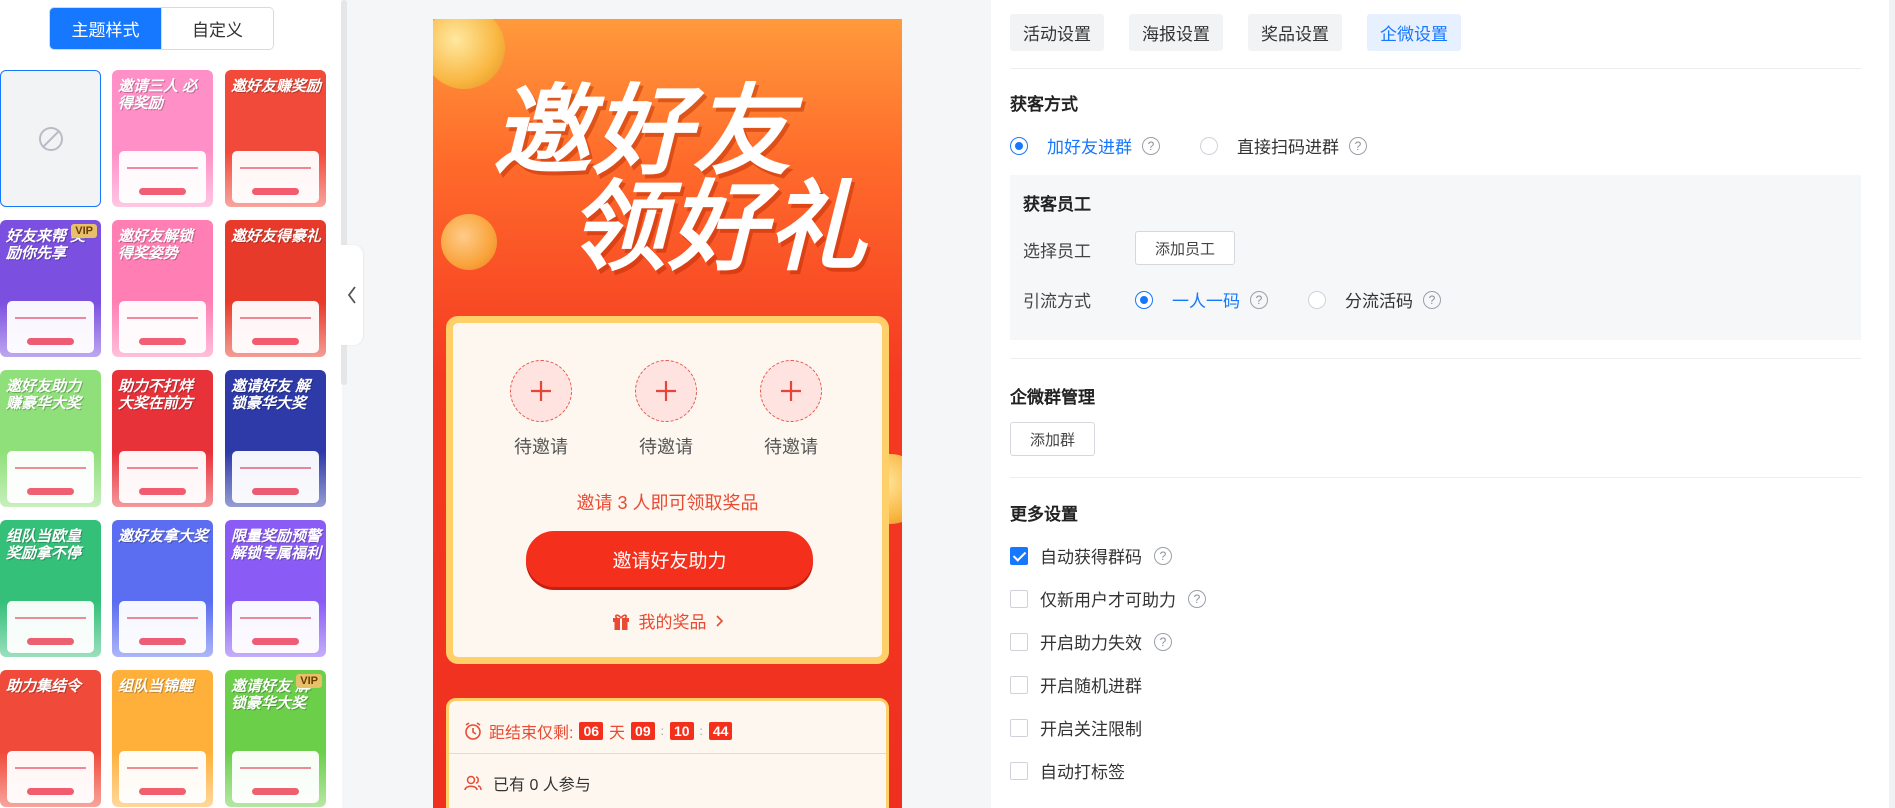 The image size is (1895, 808). Describe the element at coordinates (1144, 299) in the screenshot. I see `one-person-code-radio` at that location.